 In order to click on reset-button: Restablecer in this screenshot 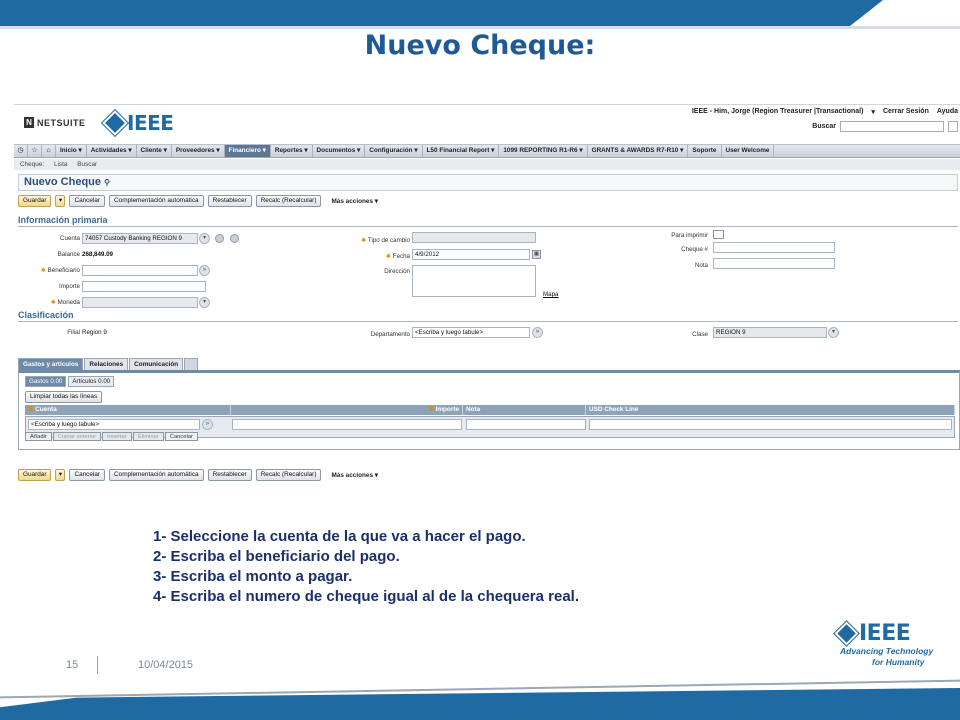, I will do `click(229, 201)`.